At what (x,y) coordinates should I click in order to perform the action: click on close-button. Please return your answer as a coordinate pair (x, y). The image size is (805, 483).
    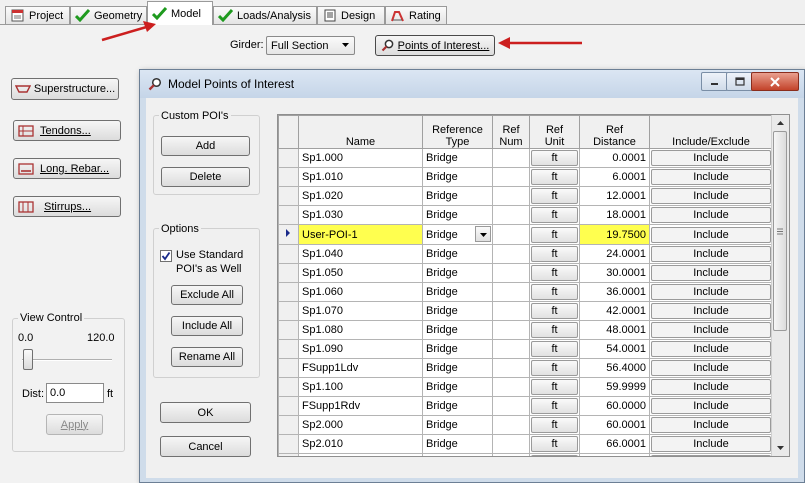
    Looking at the image, I should click on (775, 81).